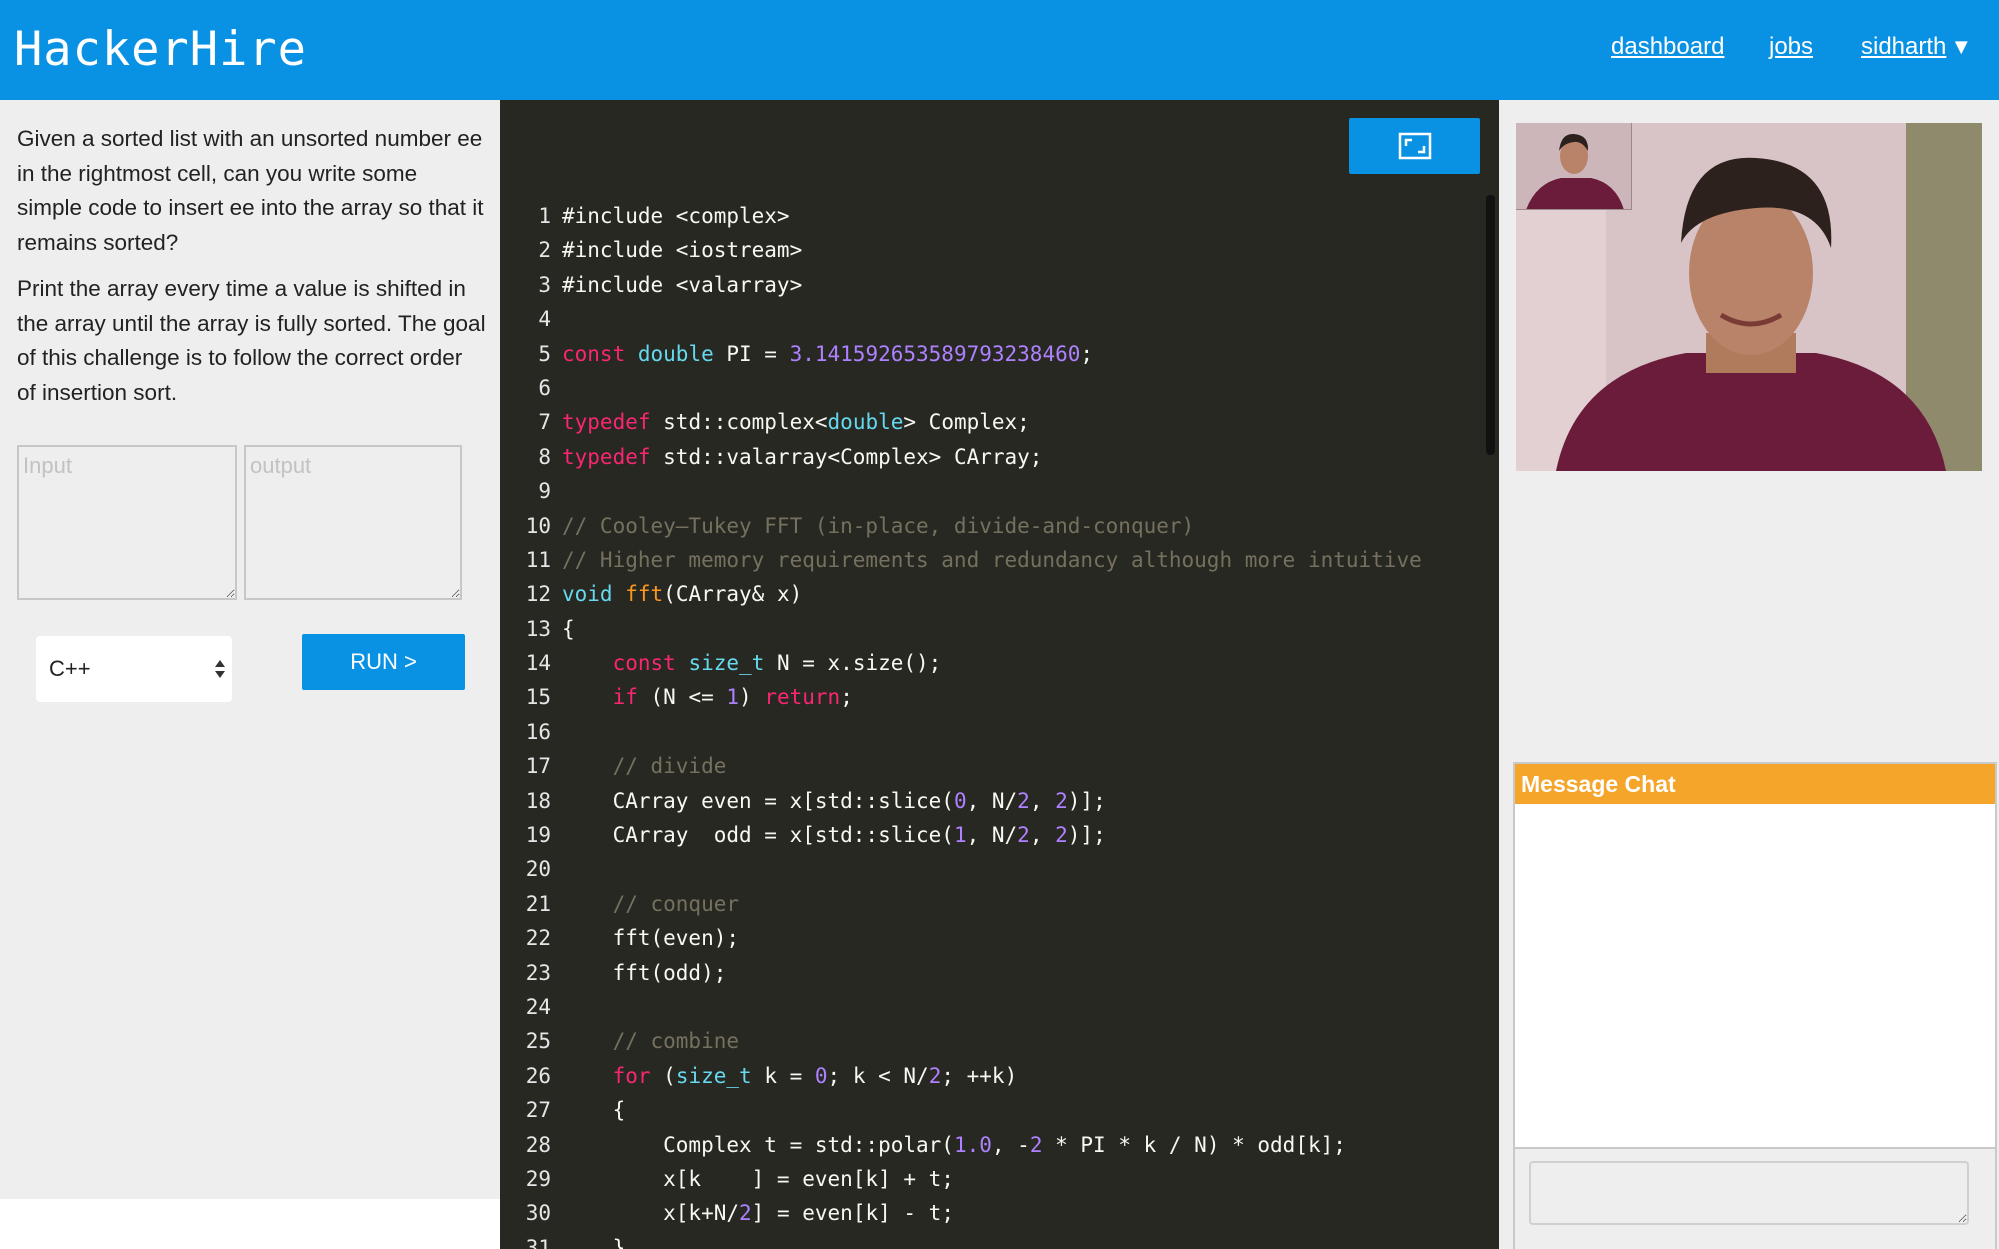 This screenshot has height=1249, width=1999. I want to click on code-line: 22 fft(even);, so click(961, 938).